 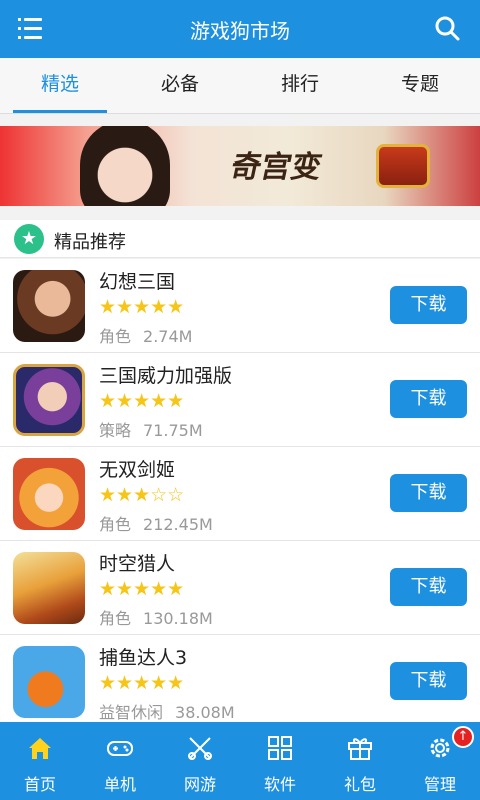 I want to click on app-size: 212.45M, so click(x=178, y=524).